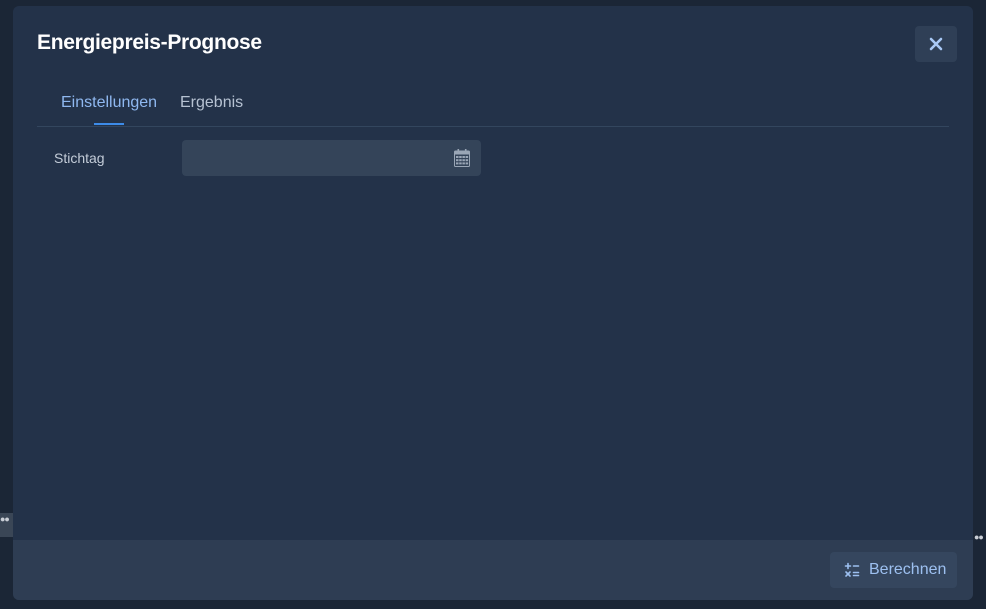 The width and height of the screenshot is (986, 609). Describe the element at coordinates (462, 158) in the screenshot. I see `calendar-icon` at that location.